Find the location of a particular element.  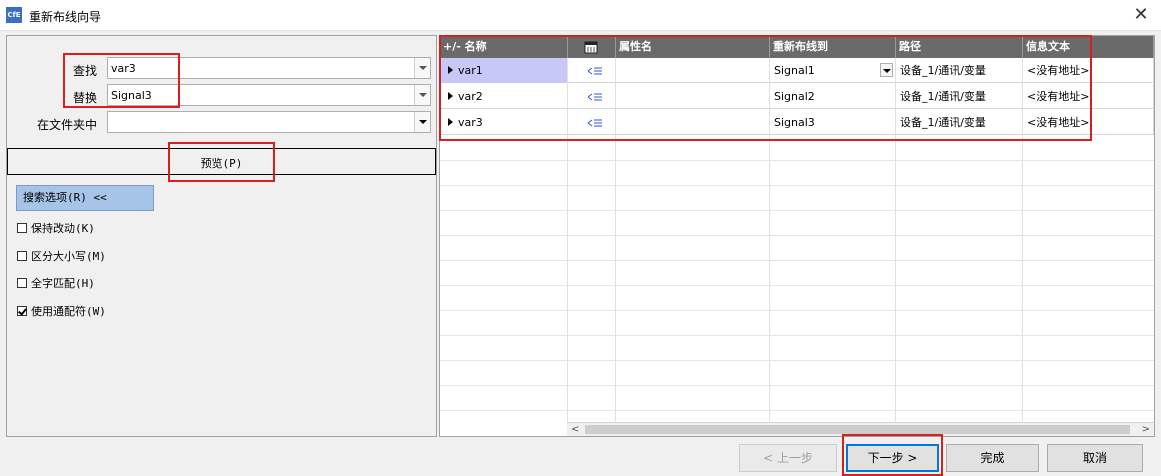

option-wildcards: 使用通配符(W) is located at coordinates (61, 311).